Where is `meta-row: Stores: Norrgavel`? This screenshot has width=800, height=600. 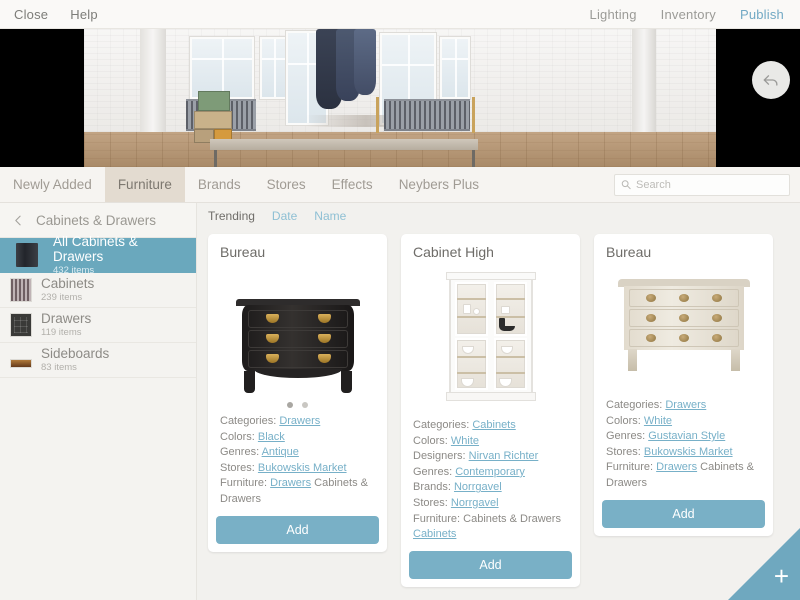 meta-row: Stores: Norrgavel is located at coordinates (490, 504).